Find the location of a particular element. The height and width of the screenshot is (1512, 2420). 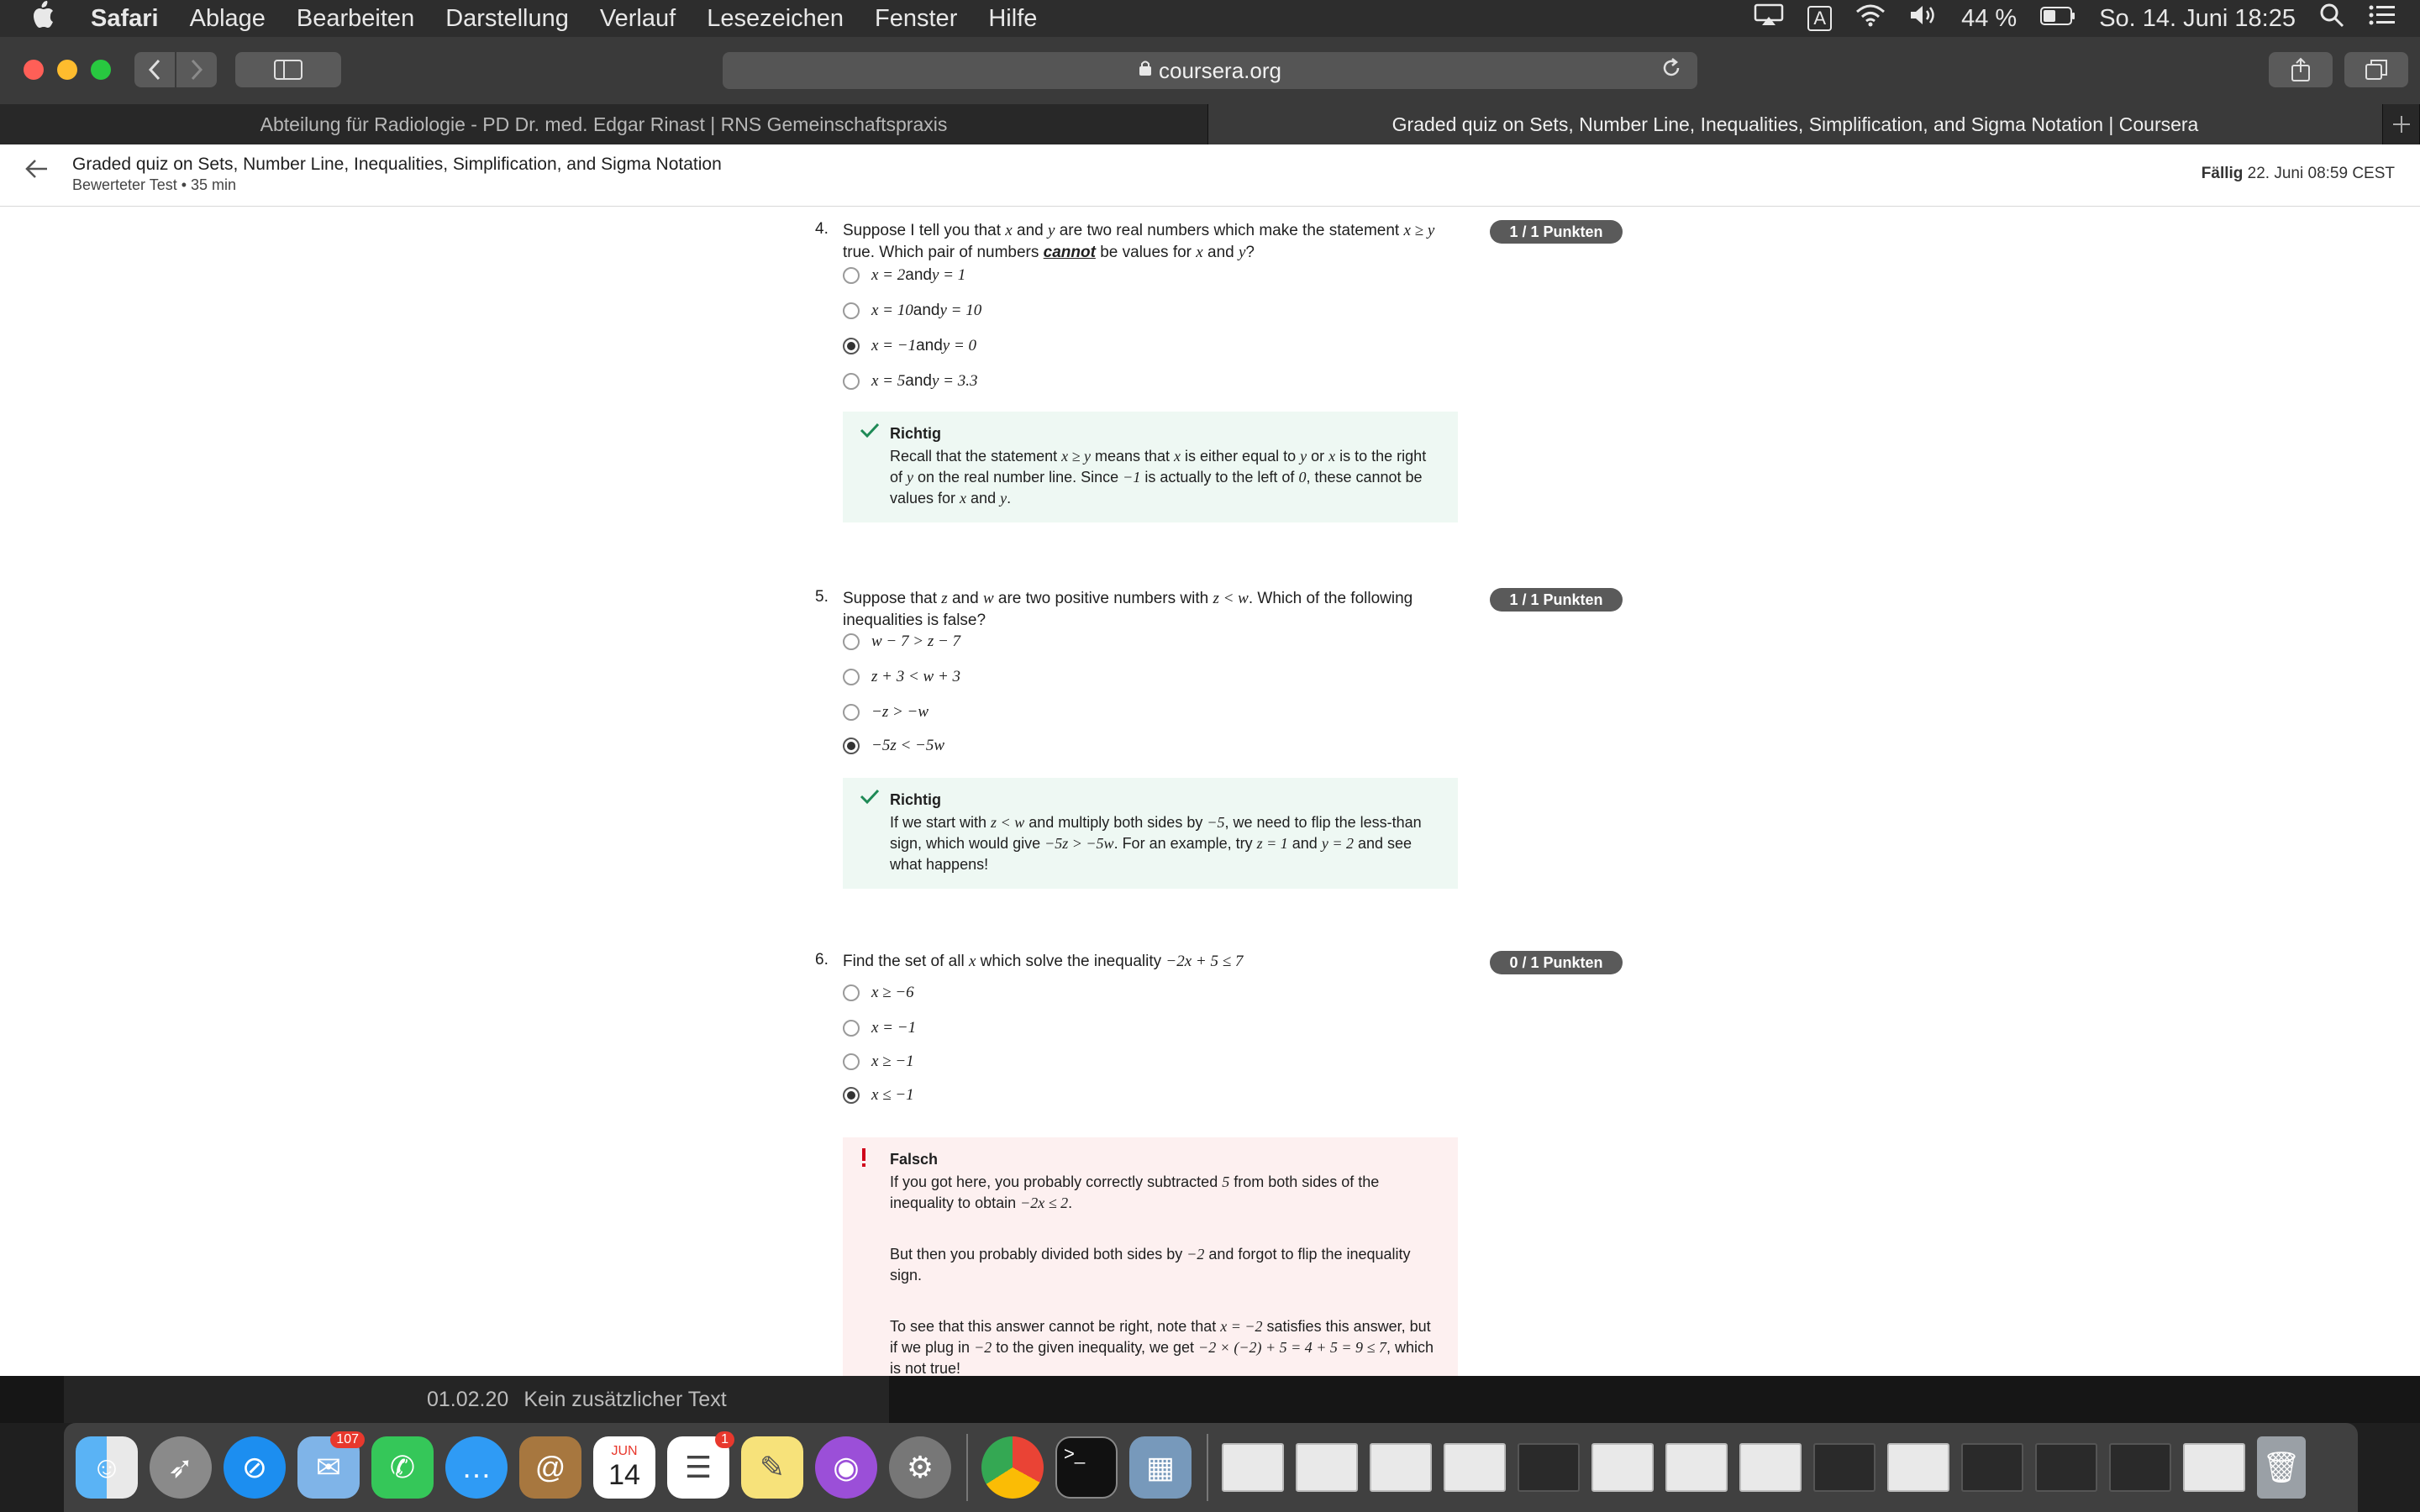

dock-separator is located at coordinates (967, 1467).